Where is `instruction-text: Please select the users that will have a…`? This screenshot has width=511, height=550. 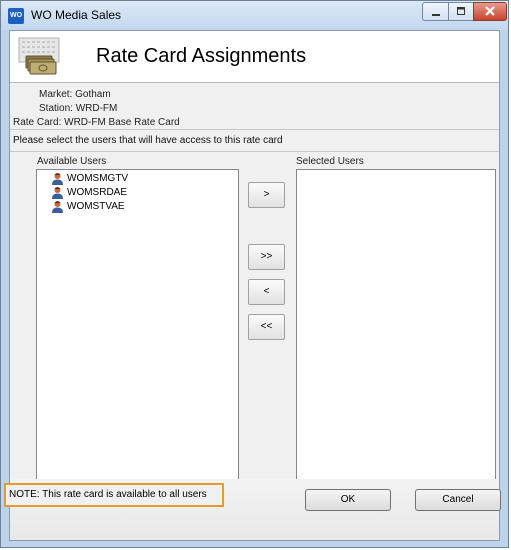 instruction-text: Please select the users that will have a… is located at coordinates (148, 140).